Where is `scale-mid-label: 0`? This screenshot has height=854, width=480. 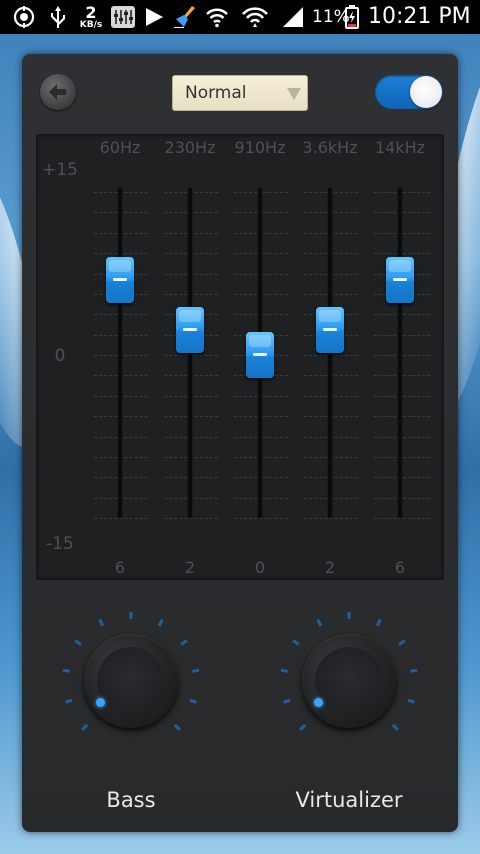 scale-mid-label: 0 is located at coordinates (60, 356).